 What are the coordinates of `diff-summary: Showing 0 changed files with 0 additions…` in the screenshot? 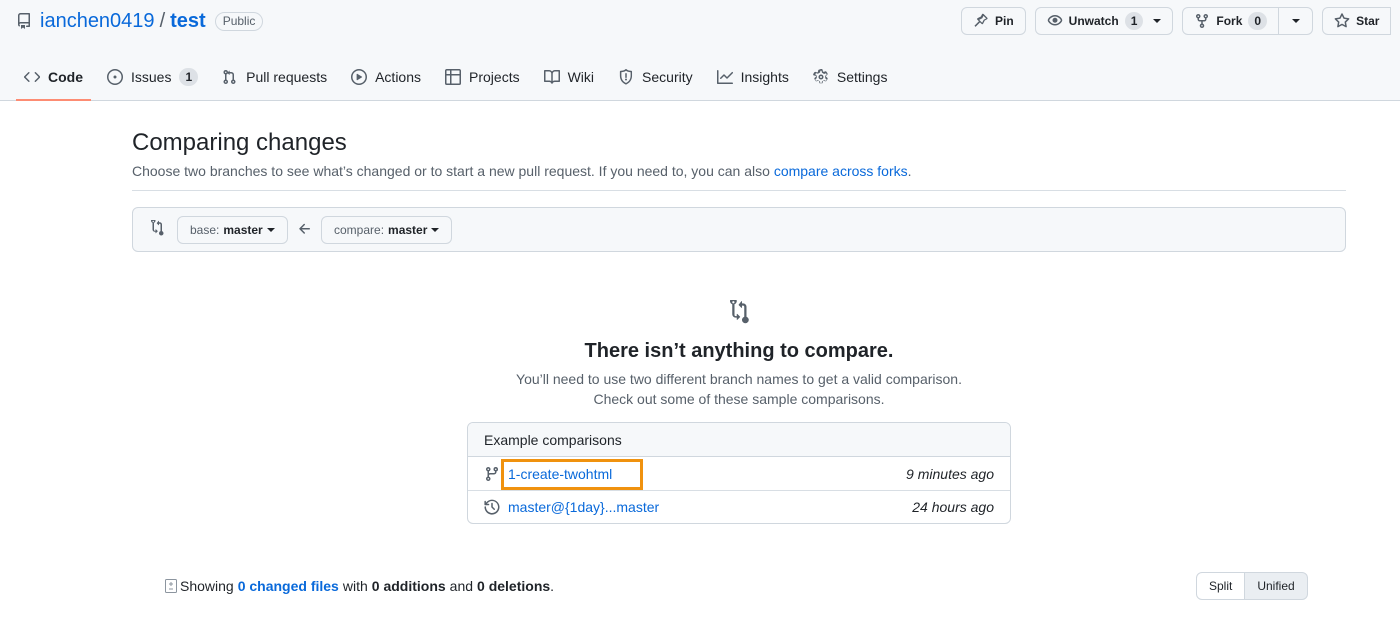 It's located at (359, 586).